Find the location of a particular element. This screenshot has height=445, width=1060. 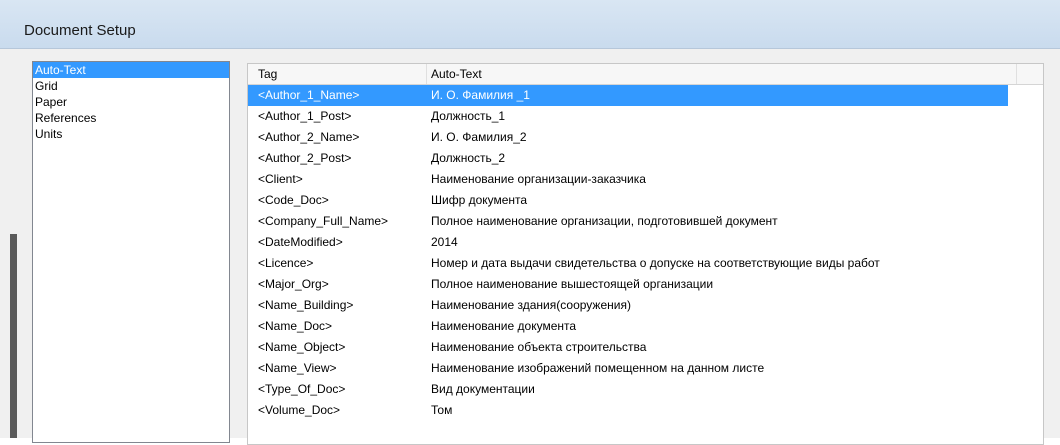

table-row: <Author_1_Name> И. О. Фамилия _1 is located at coordinates (628, 95).